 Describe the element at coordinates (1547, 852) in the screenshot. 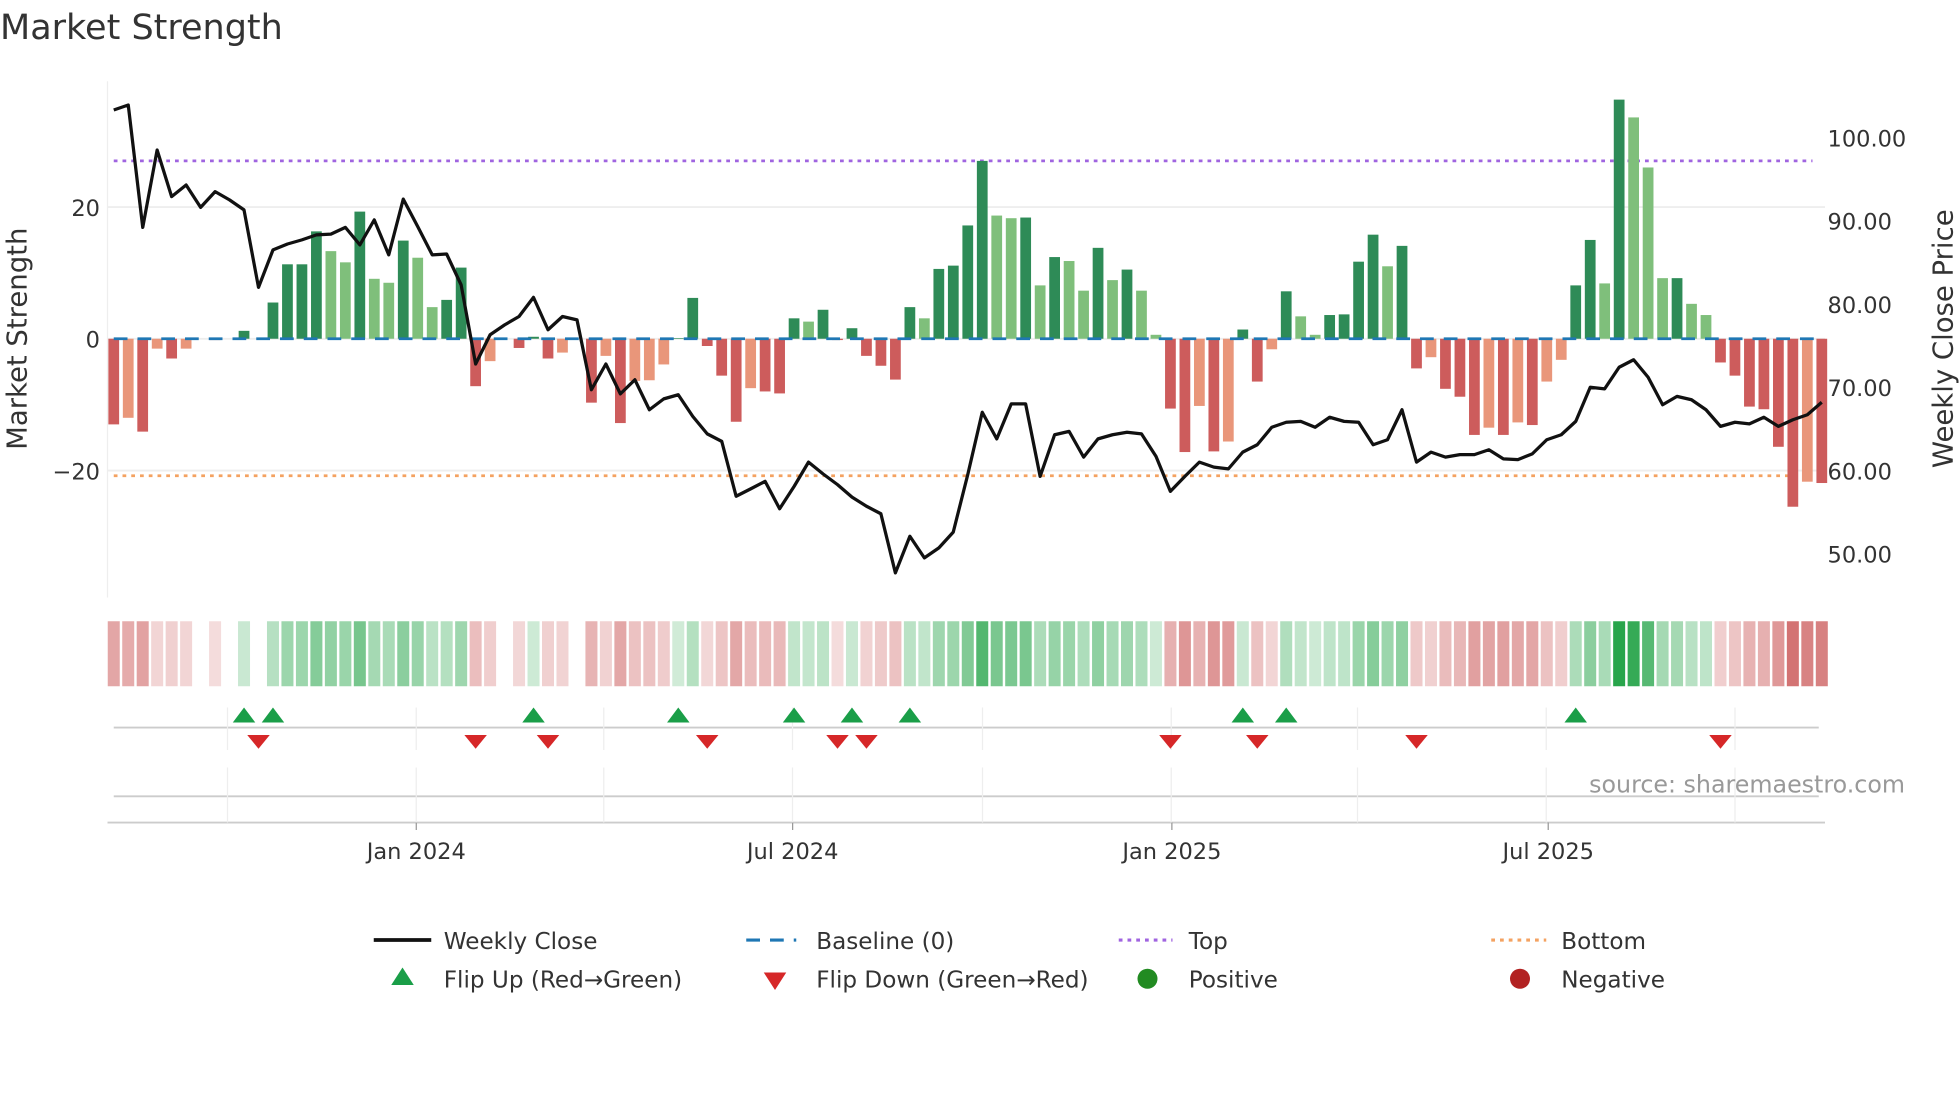

I see `x-tick-label: Jul 2025` at that location.